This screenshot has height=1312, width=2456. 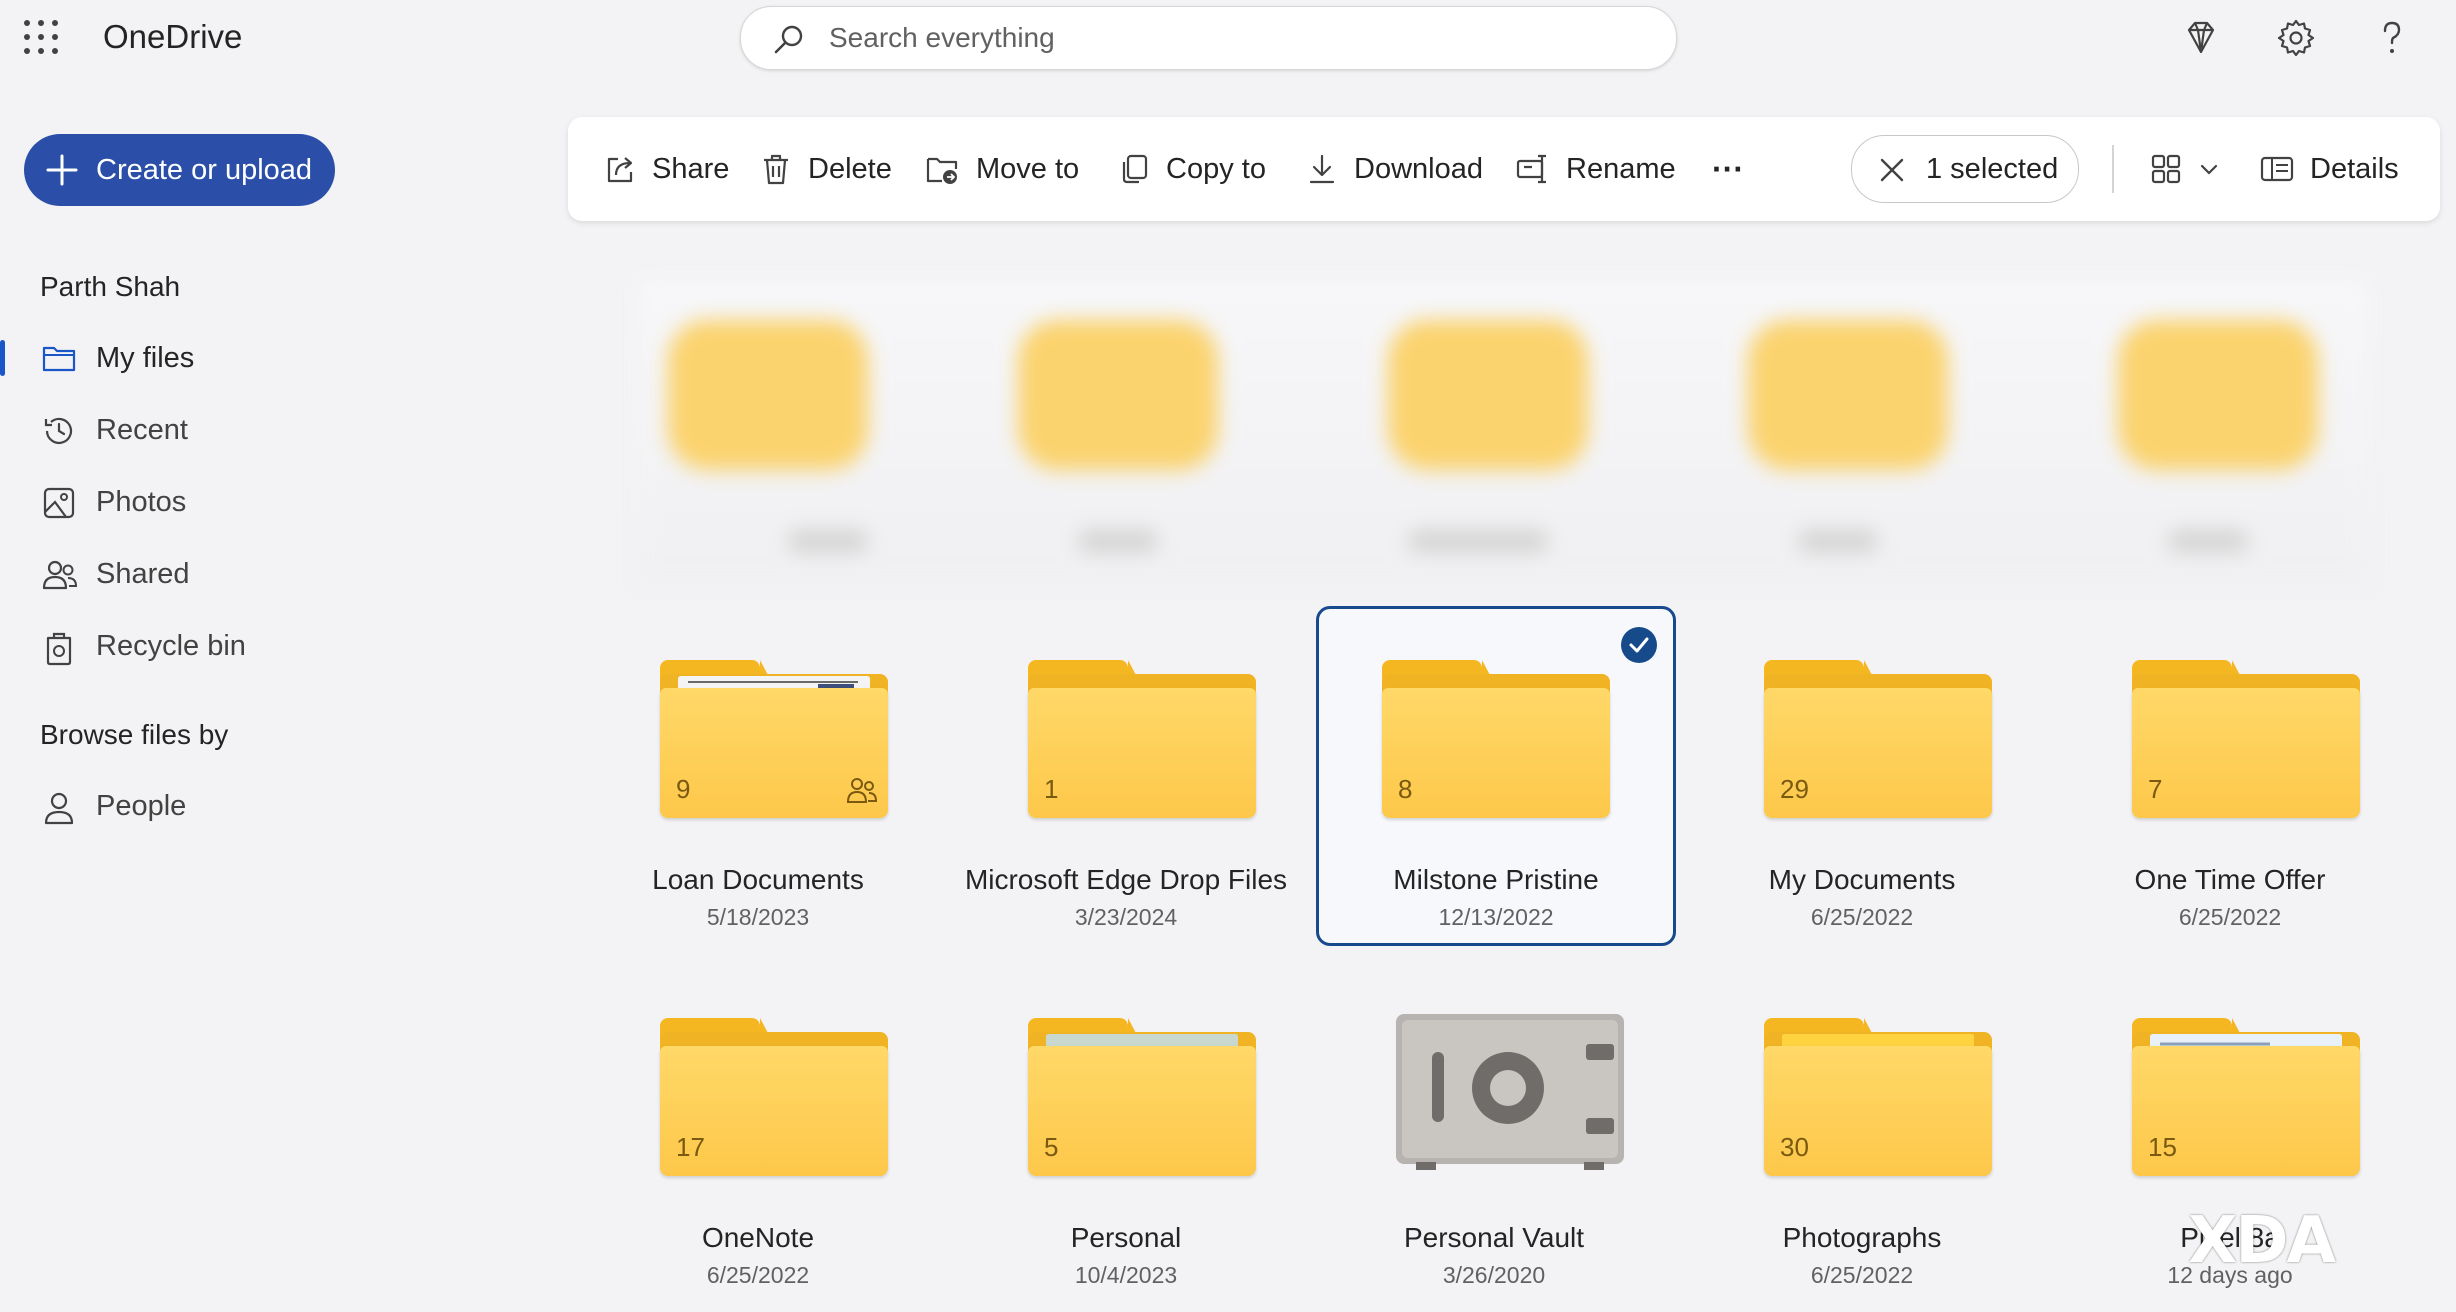 What do you see at coordinates (280, 358) in the screenshot?
I see `nav-item-my-files: My files` at bounding box center [280, 358].